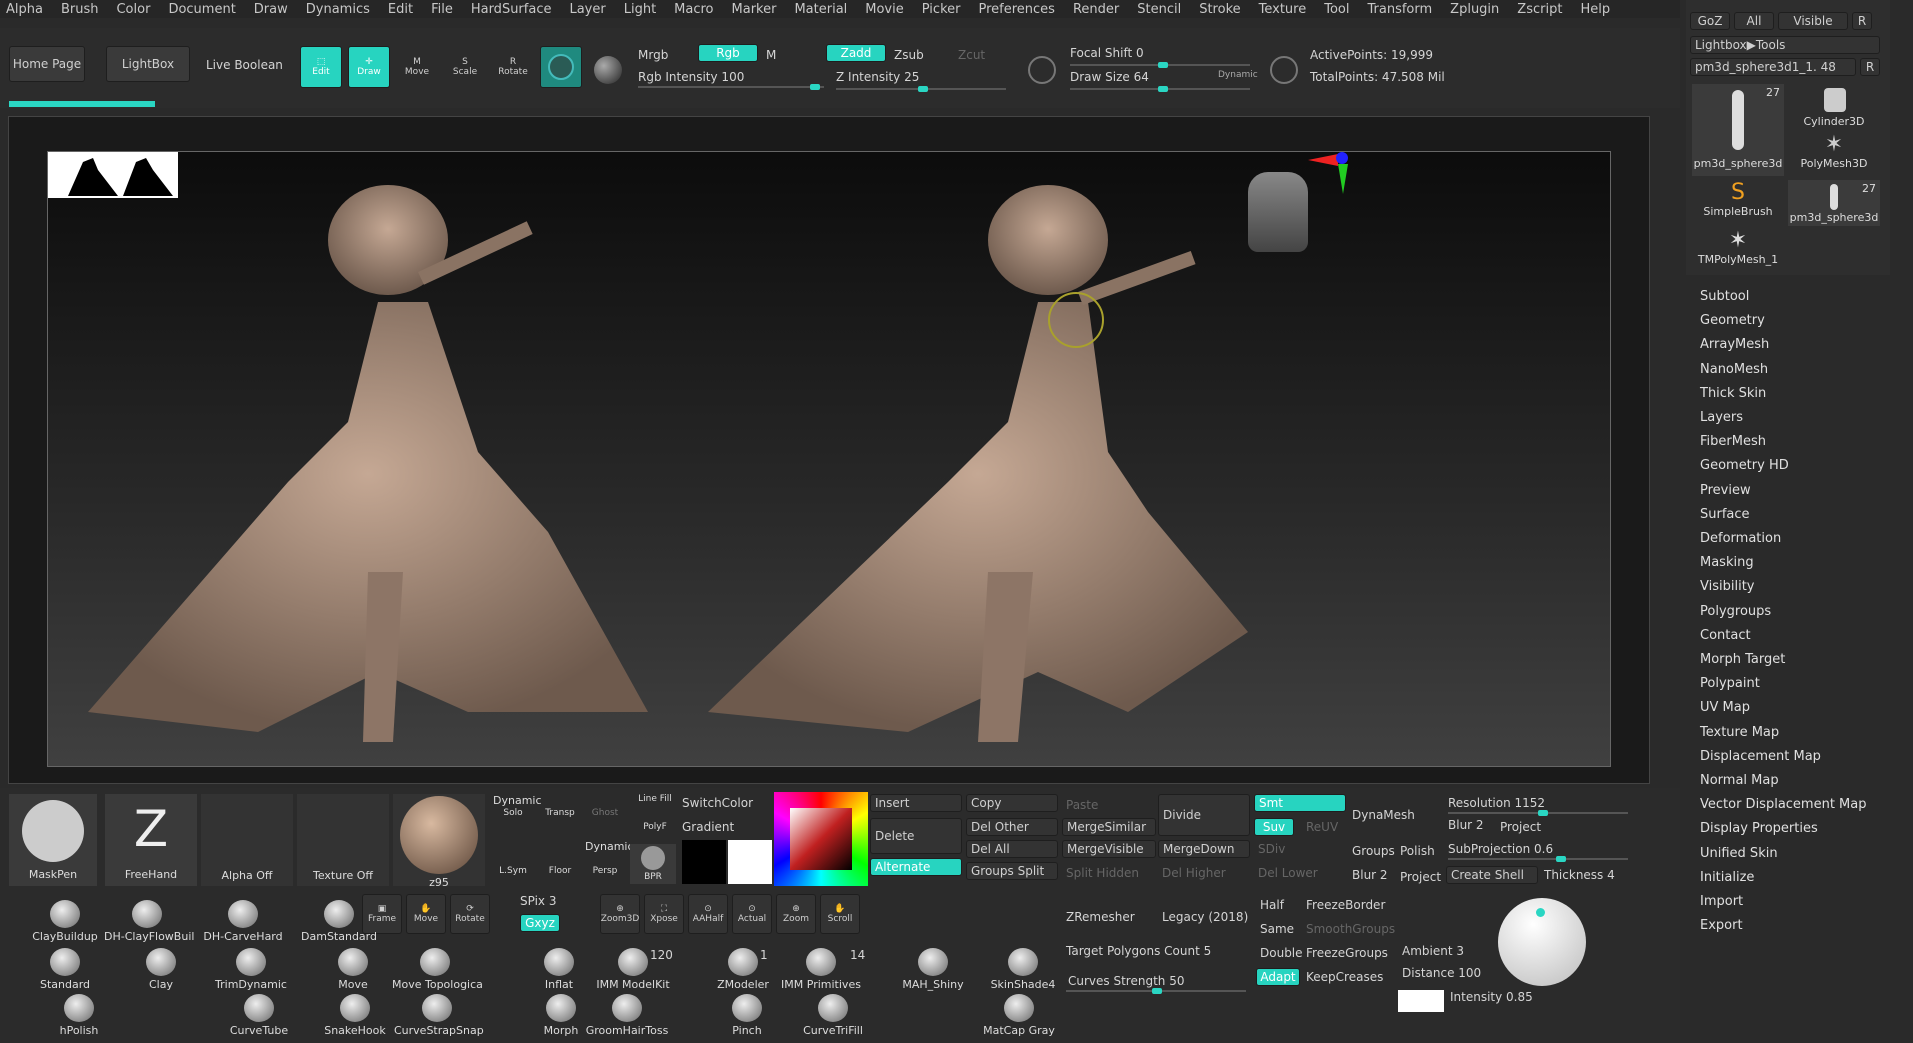 The width and height of the screenshot is (1913, 1043). Describe the element at coordinates (338, 9) in the screenshot. I see `menu-item: Dynamics` at that location.